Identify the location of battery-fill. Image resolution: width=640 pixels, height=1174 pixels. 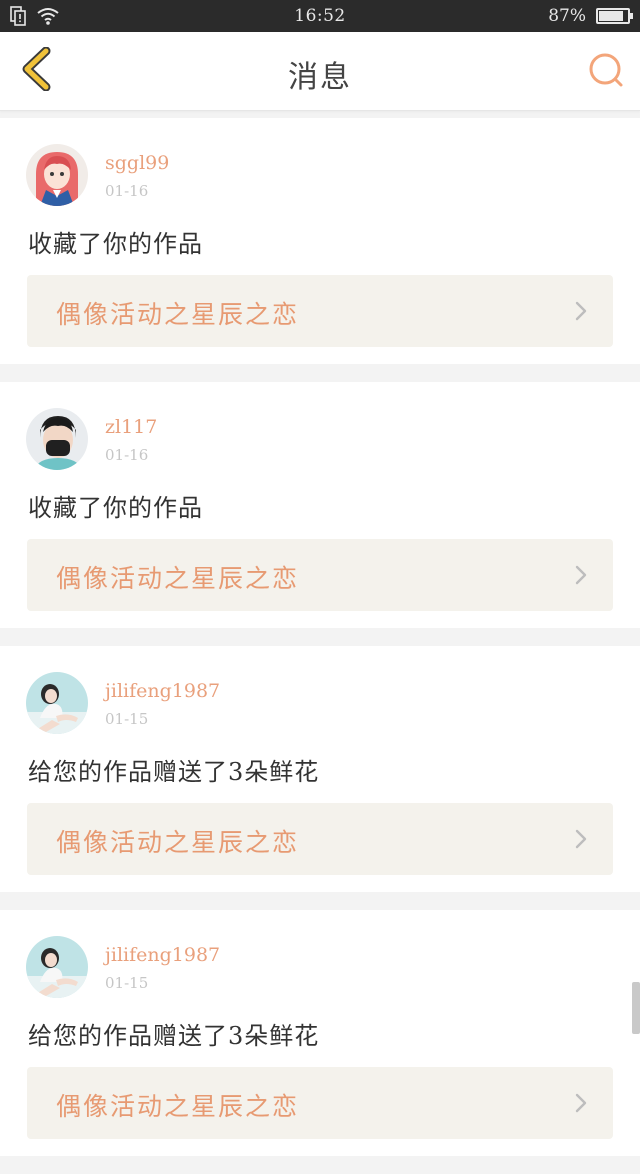
(611, 16).